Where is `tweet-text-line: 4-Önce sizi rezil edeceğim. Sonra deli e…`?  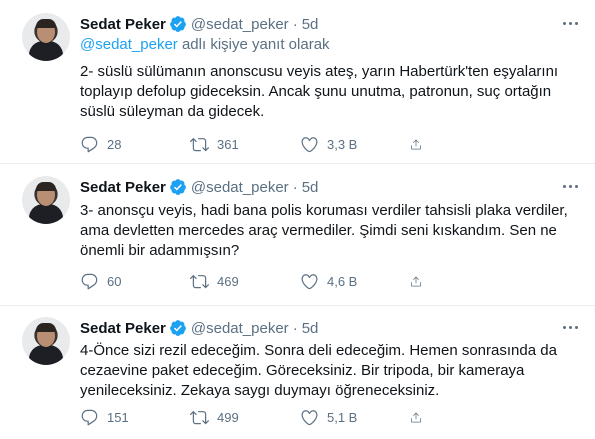
tweet-text-line: 4-Önce sizi rezil edeceğim. Sonra deli e… is located at coordinates (318, 350).